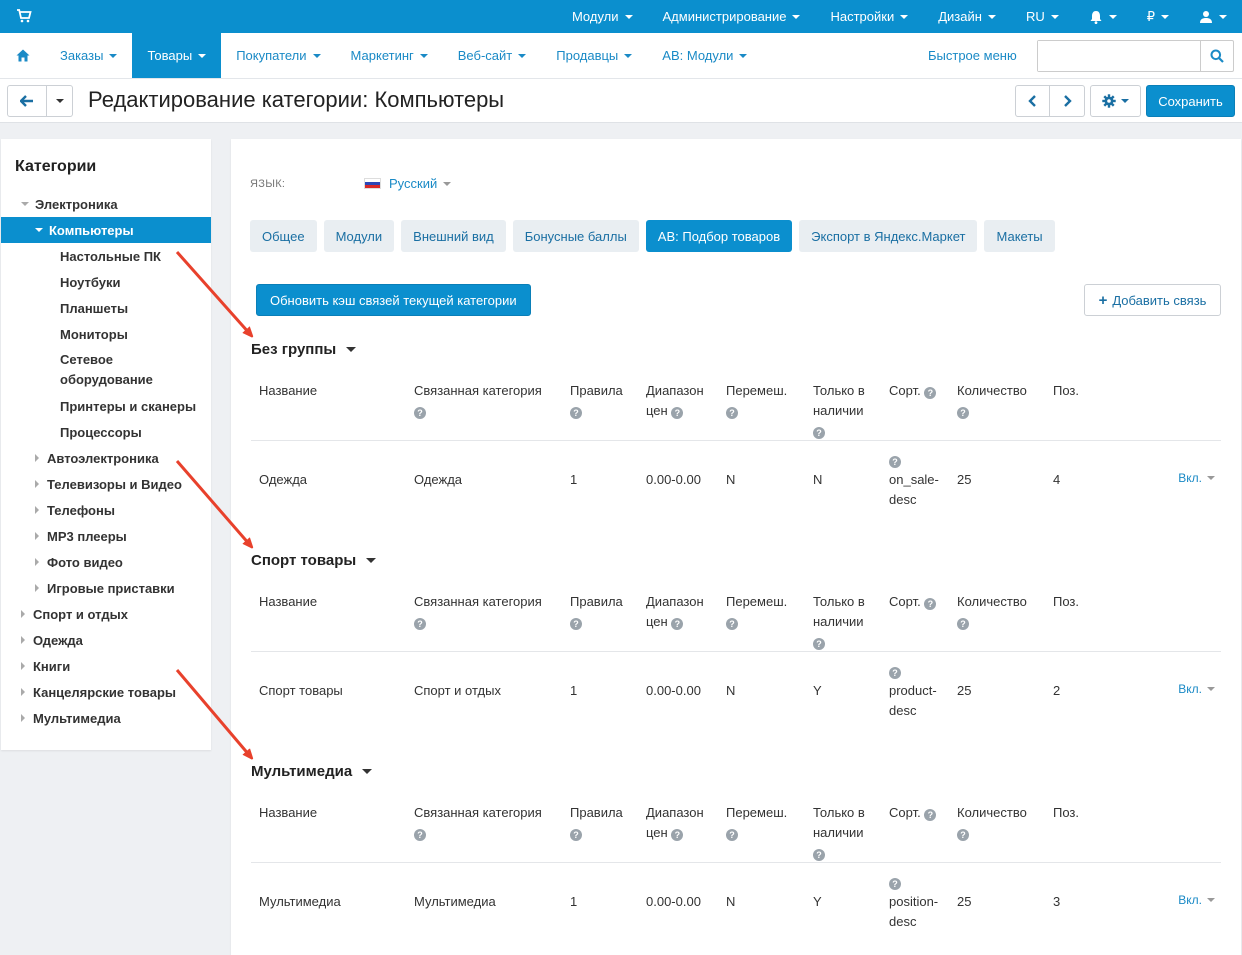 This screenshot has height=955, width=1242. Describe the element at coordinates (967, 16) in the screenshot. I see `top-menu-item: Дизайн` at that location.